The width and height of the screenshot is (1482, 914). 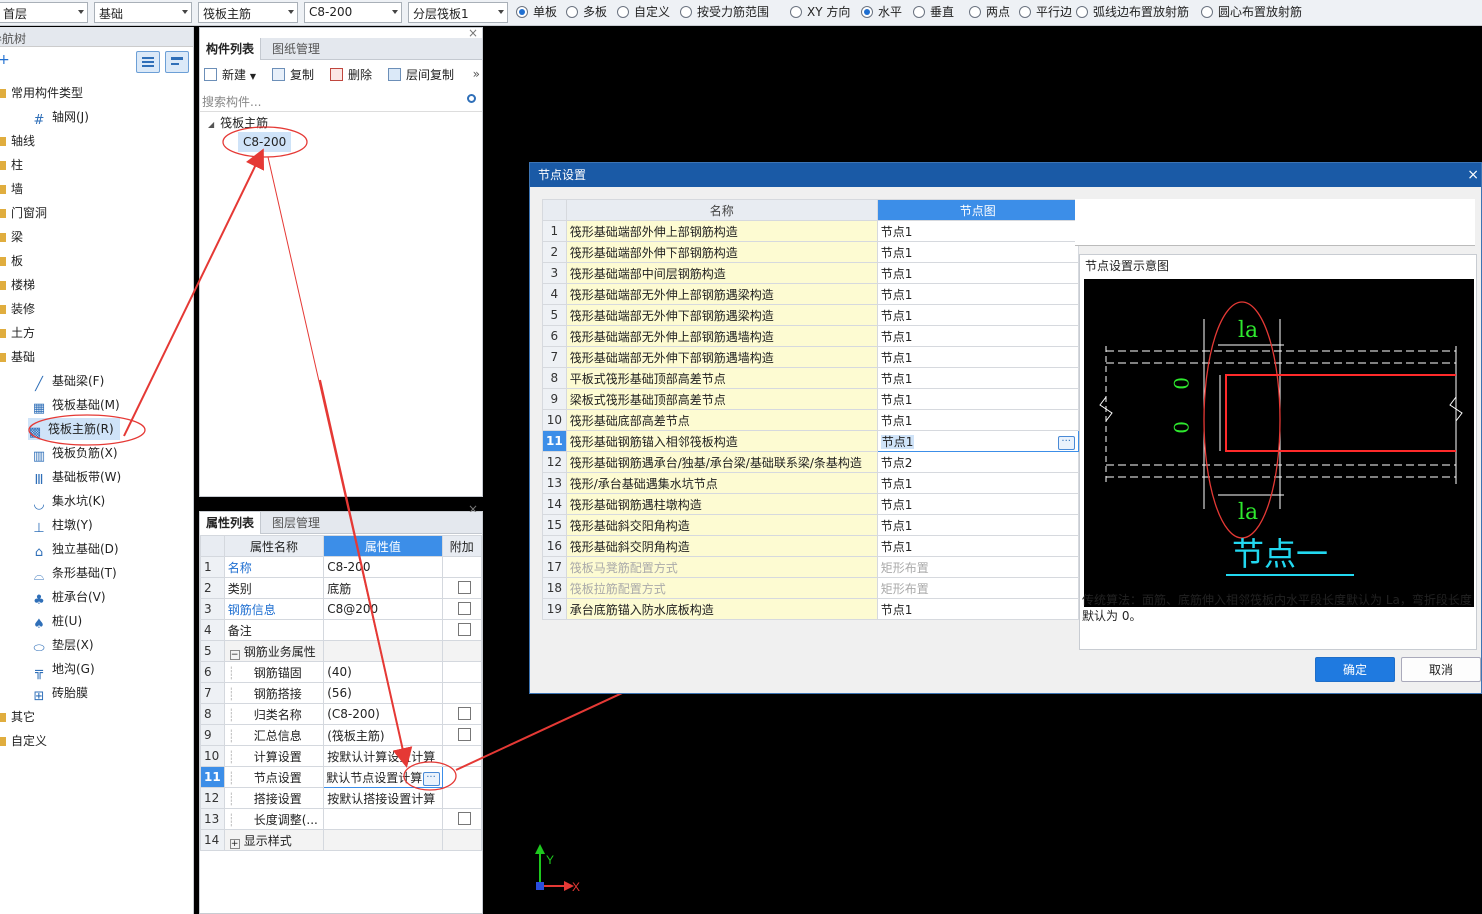 I want to click on node-name: 筏形基础端部外伸上部钢筋构造, so click(x=721, y=231).